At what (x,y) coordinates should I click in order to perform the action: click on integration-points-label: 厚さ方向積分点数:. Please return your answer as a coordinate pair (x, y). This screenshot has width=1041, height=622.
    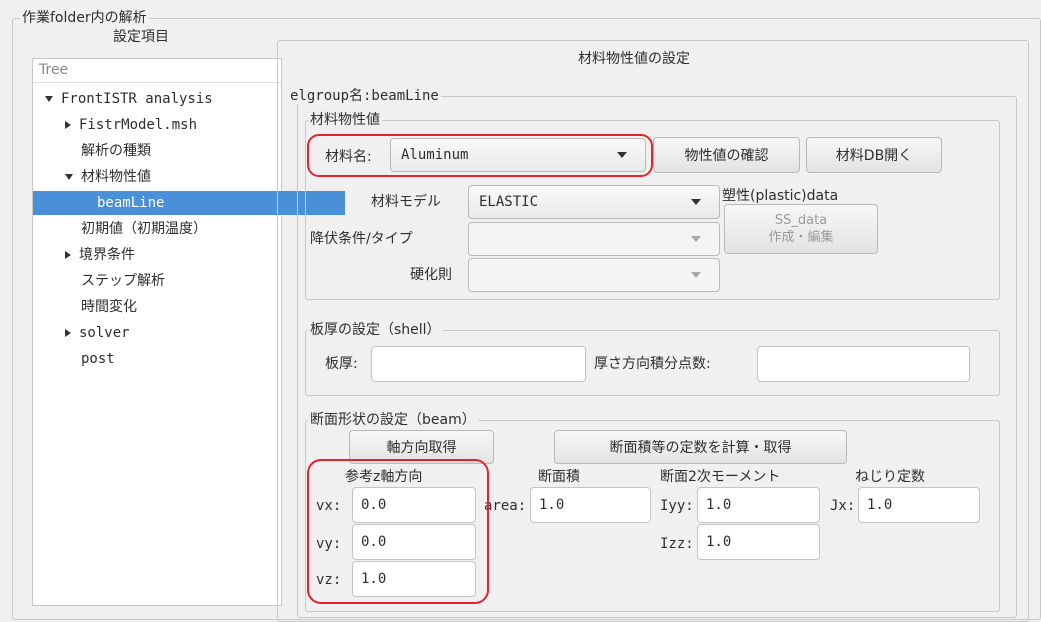
    Looking at the image, I should click on (652, 364).